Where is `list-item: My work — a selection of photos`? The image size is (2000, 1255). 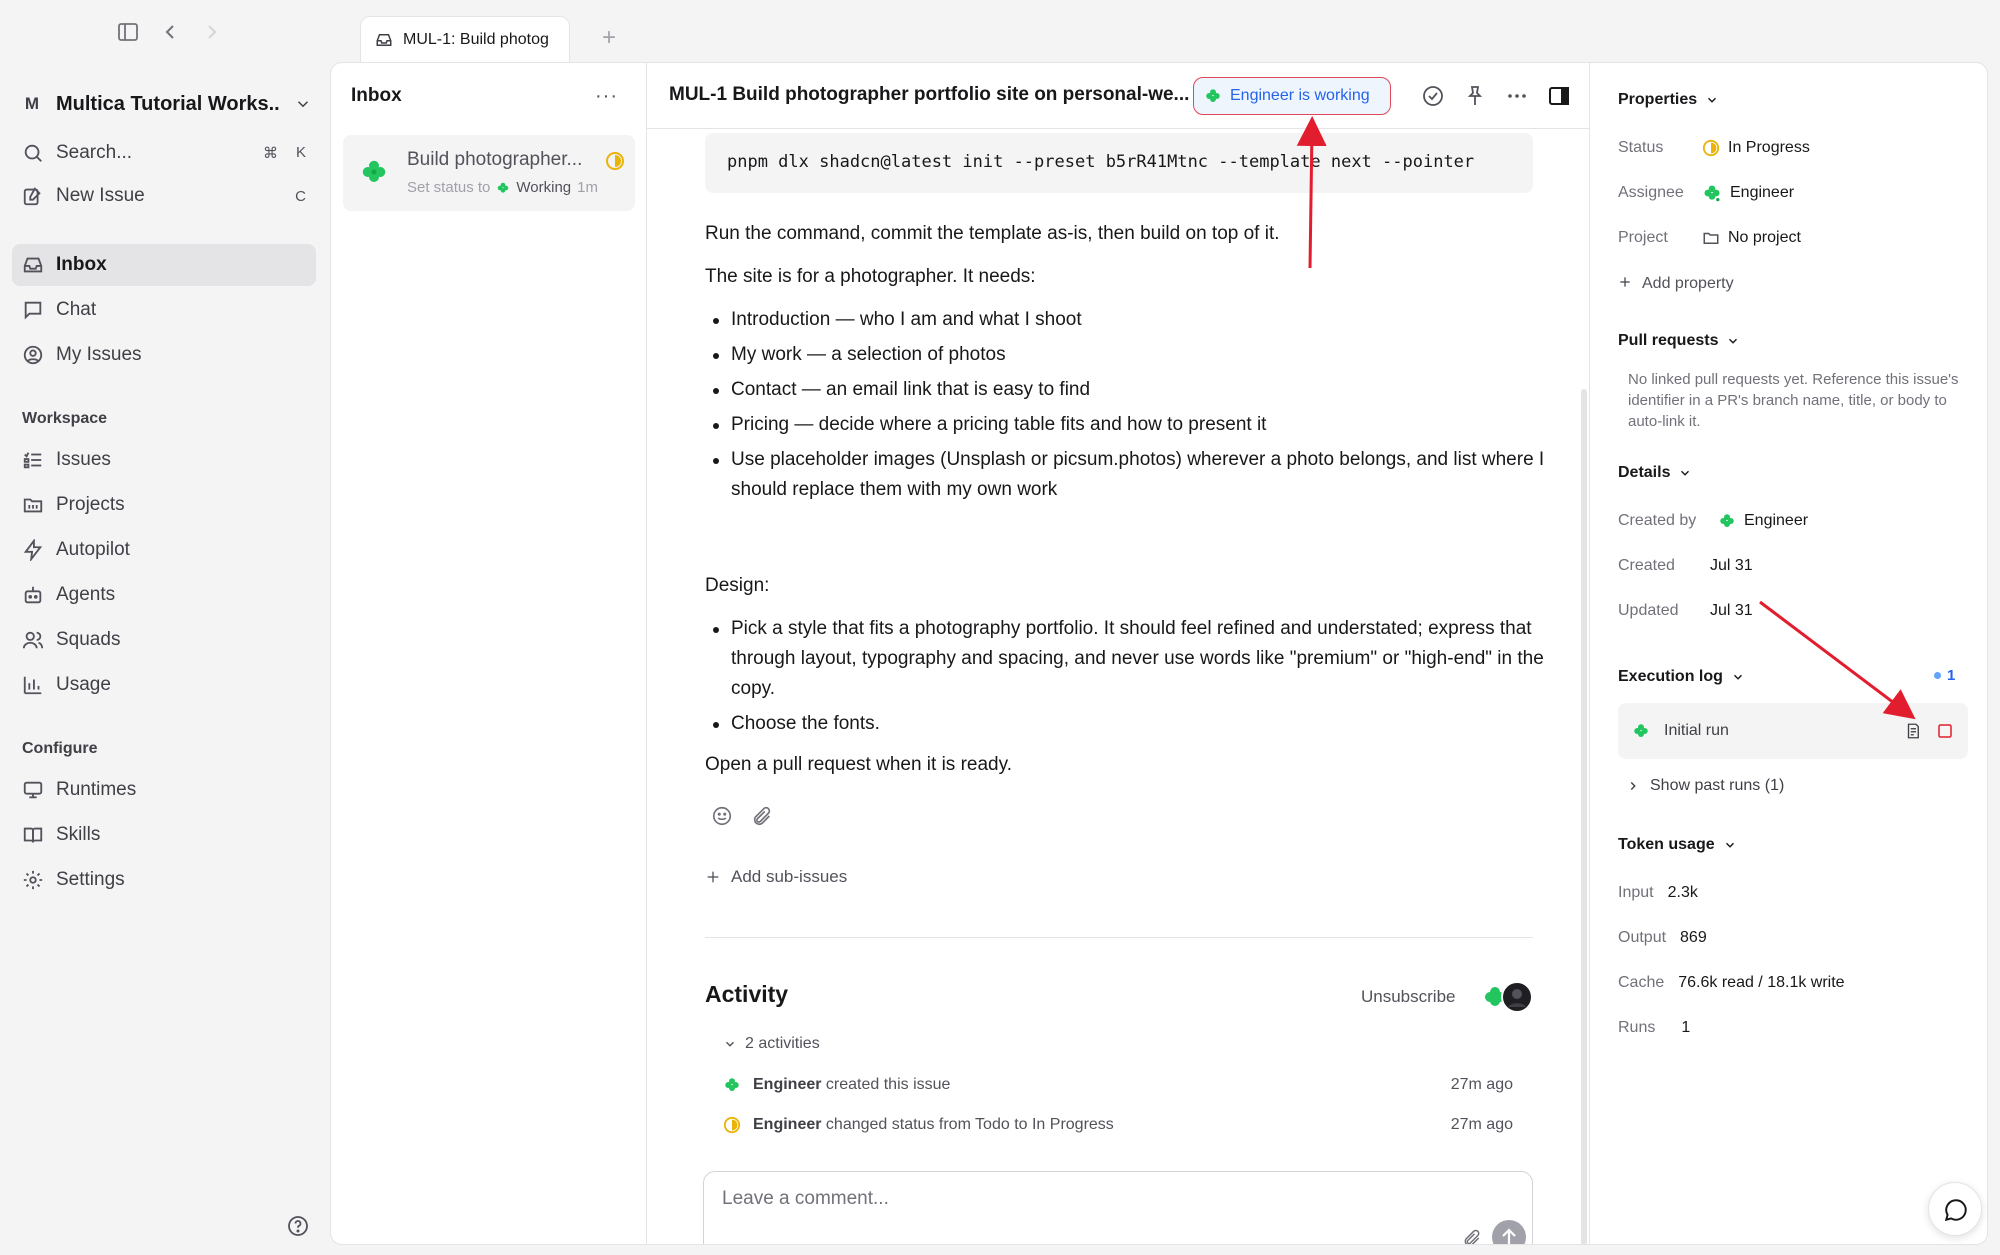 list-item: My work — a selection of photos is located at coordinates (1125, 355).